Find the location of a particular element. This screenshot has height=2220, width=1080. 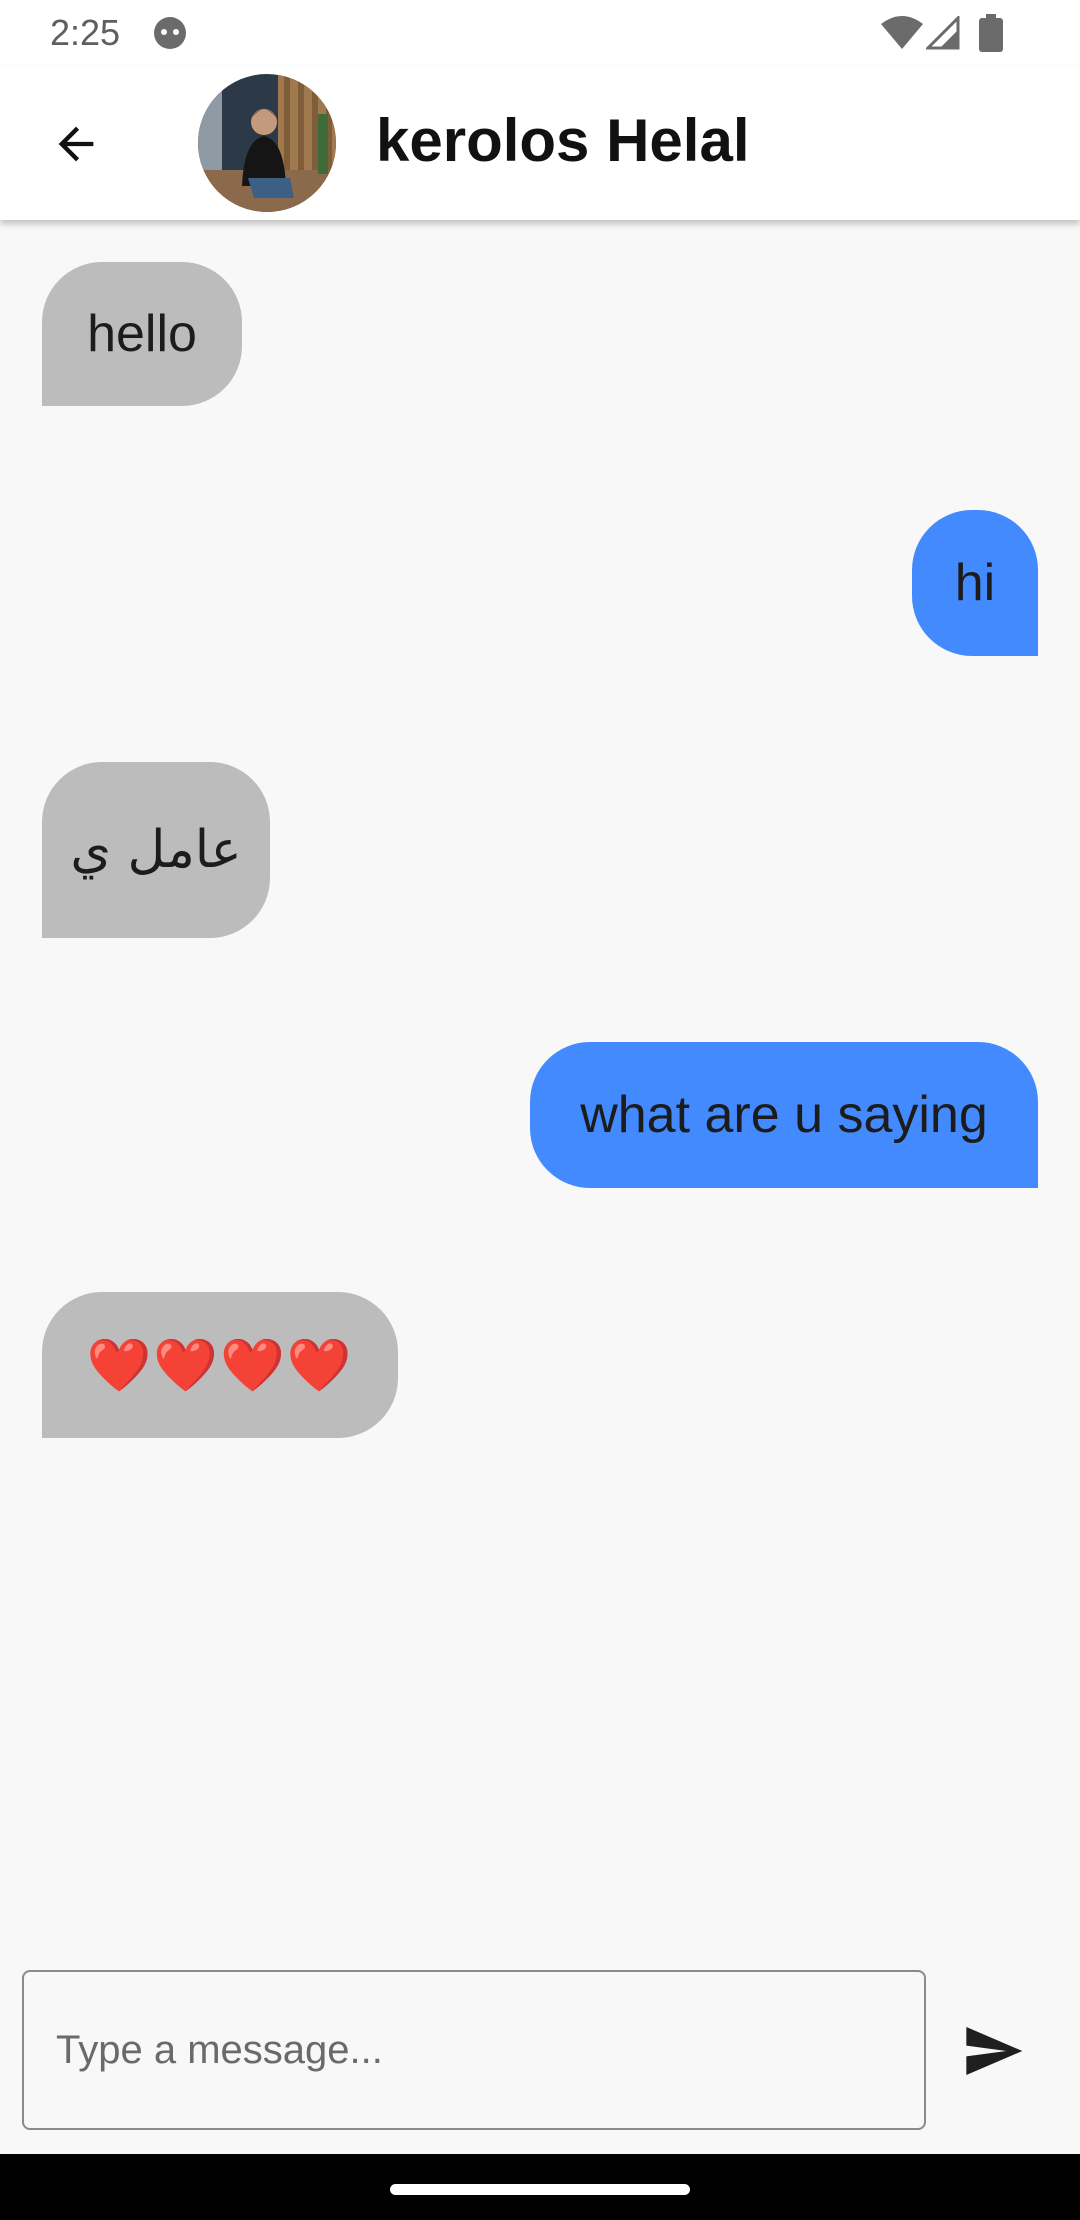

arrow-back-icon is located at coordinates (76, 144).